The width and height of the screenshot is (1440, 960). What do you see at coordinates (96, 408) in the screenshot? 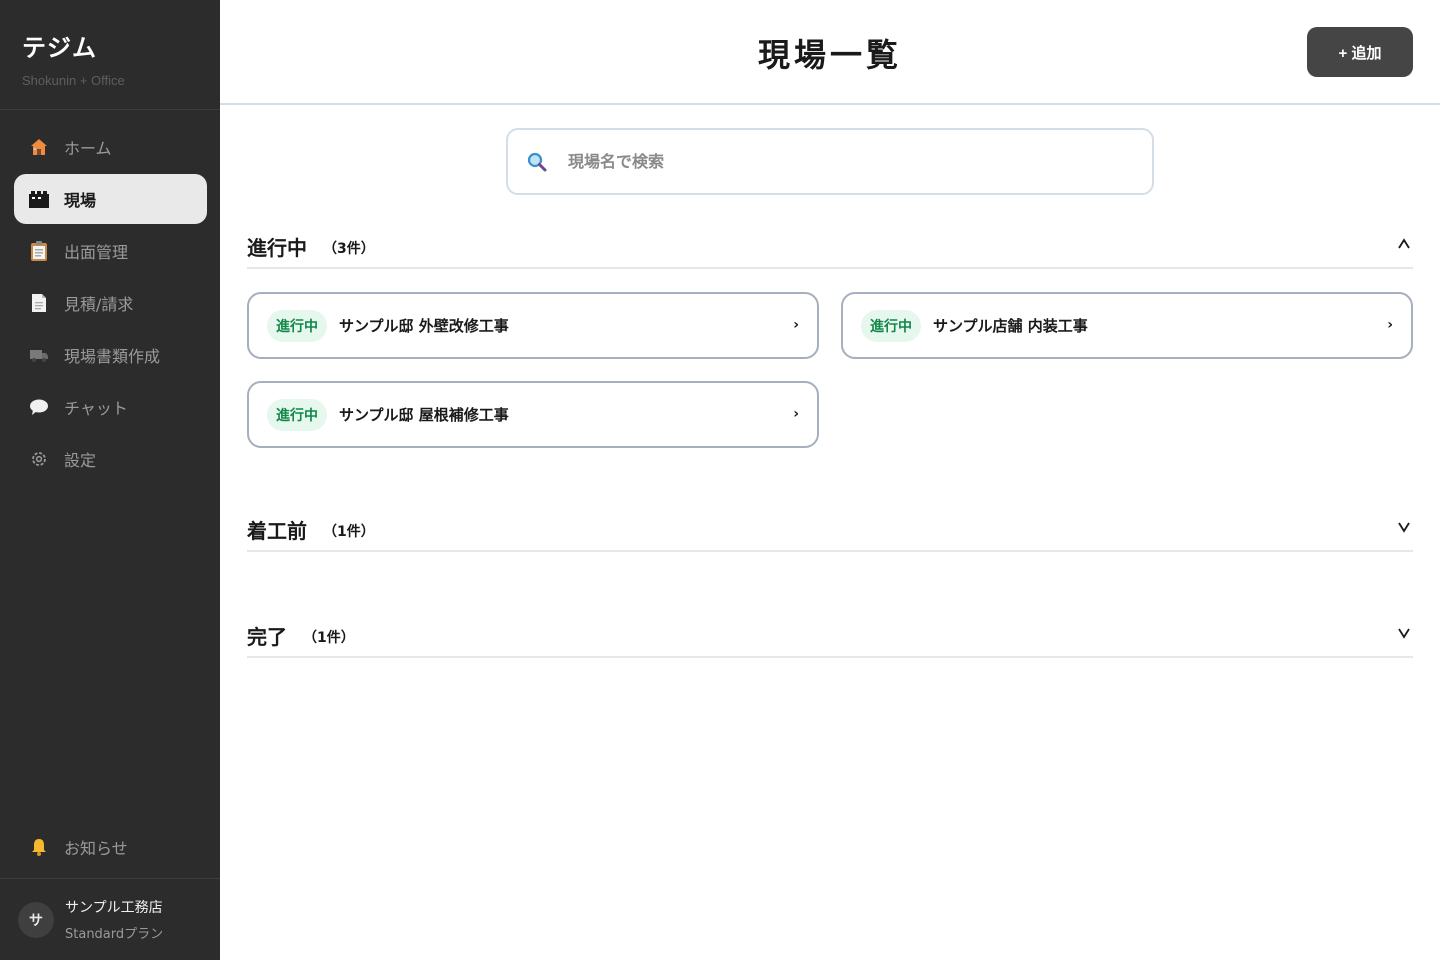
I see `sidebar-item-label: チャット` at bounding box center [96, 408].